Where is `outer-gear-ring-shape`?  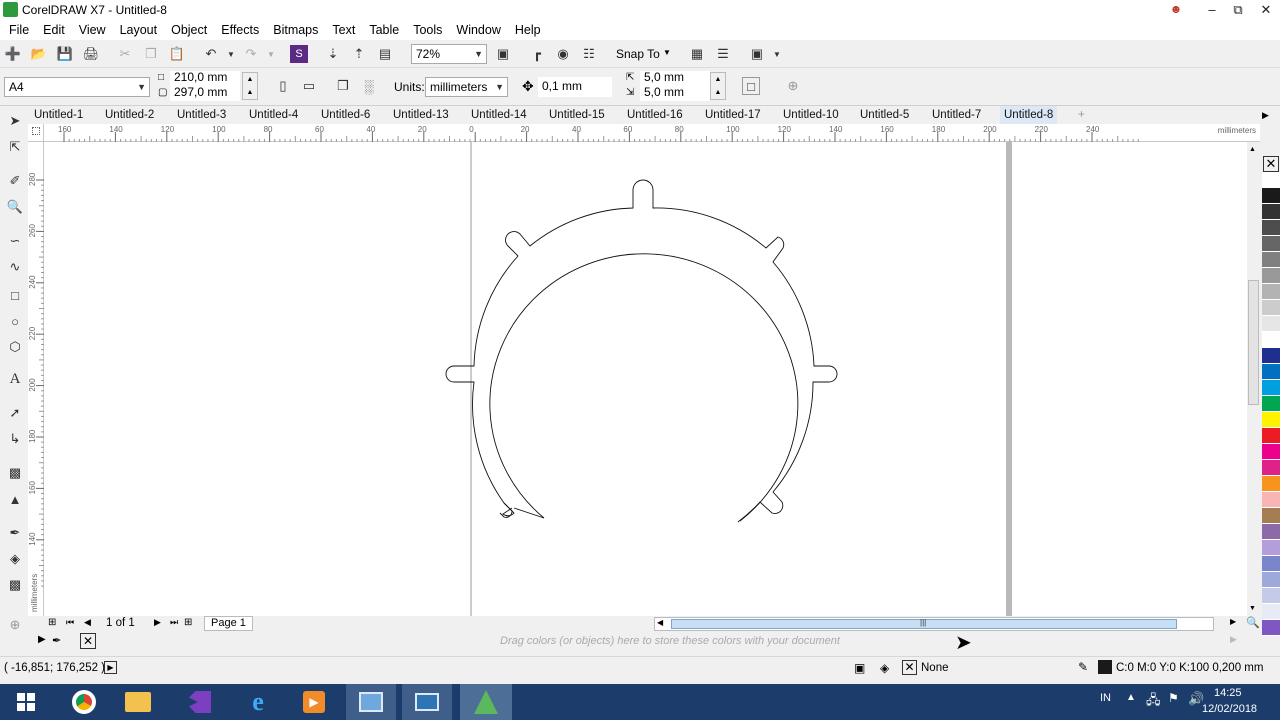 outer-gear-ring-shape is located at coordinates (641, 351).